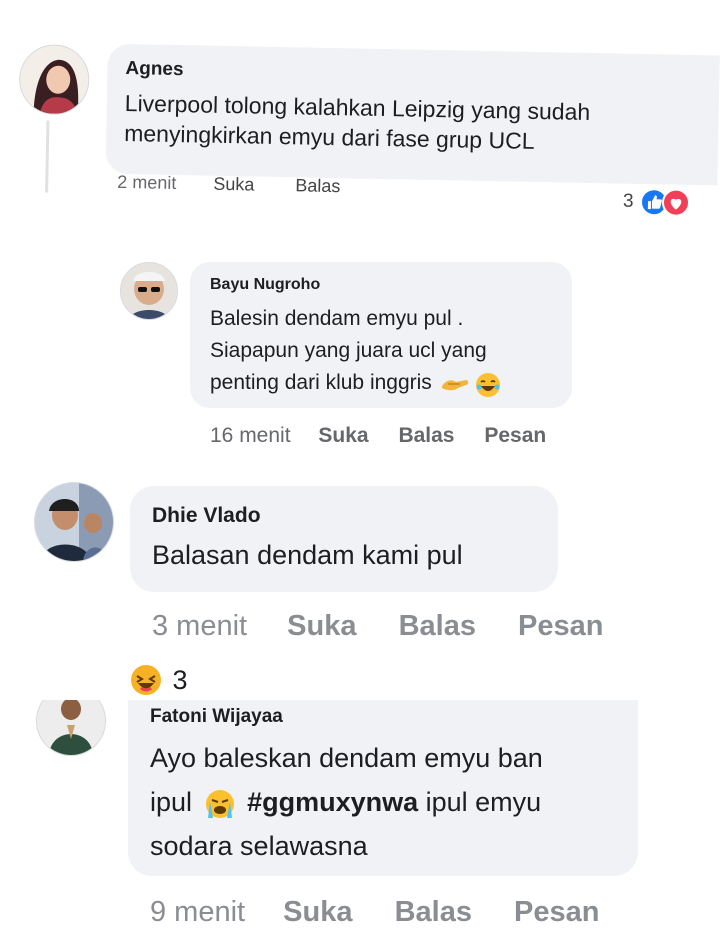 This screenshot has height=949, width=720. Describe the element at coordinates (391, 285) in the screenshot. I see `comment-author: Bayu Nugroho` at that location.